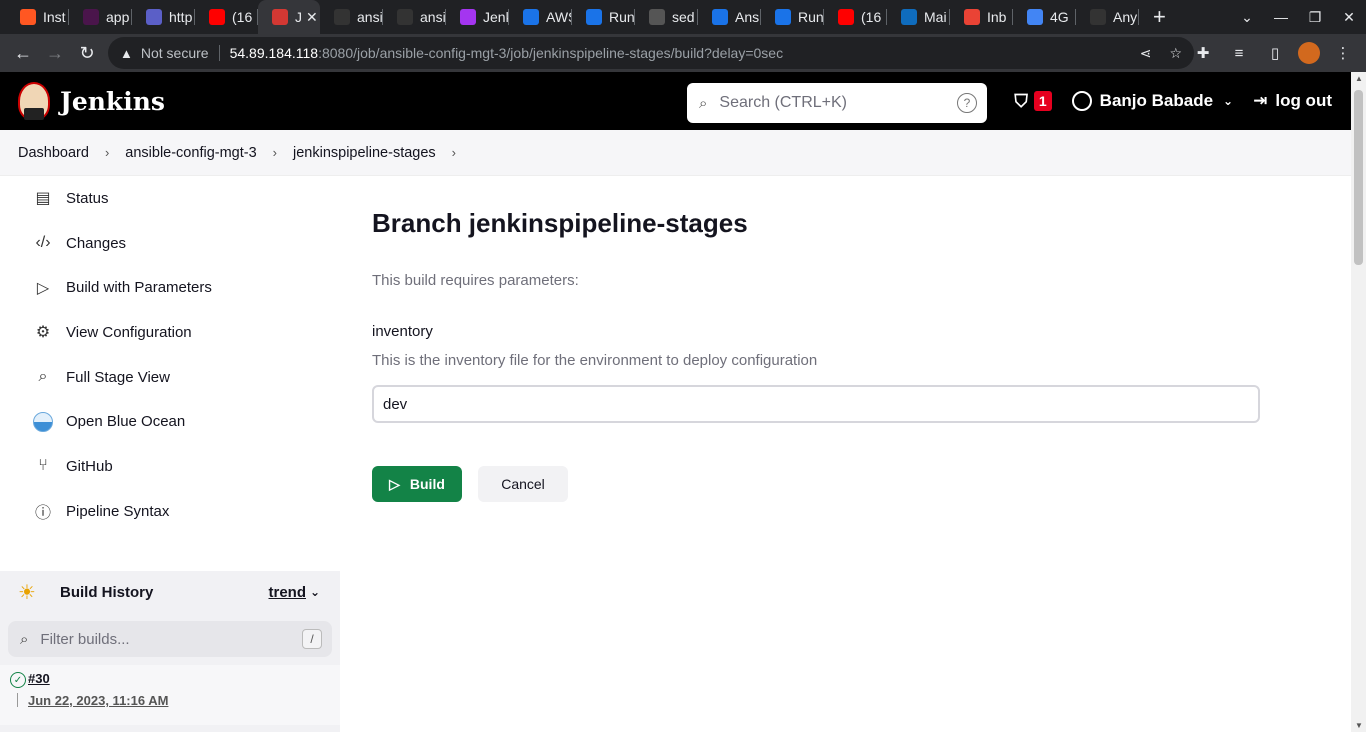 The image size is (1366, 732). Describe the element at coordinates (170, 243) in the screenshot. I see `task-changes: ‹/› Changes` at that location.